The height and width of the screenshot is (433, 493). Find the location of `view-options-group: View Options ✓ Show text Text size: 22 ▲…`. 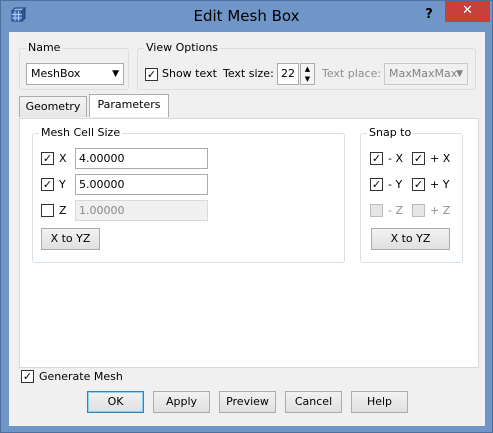

view-options-group: View Options ✓ Show text Text size: 22 ▲… is located at coordinates (306, 65).